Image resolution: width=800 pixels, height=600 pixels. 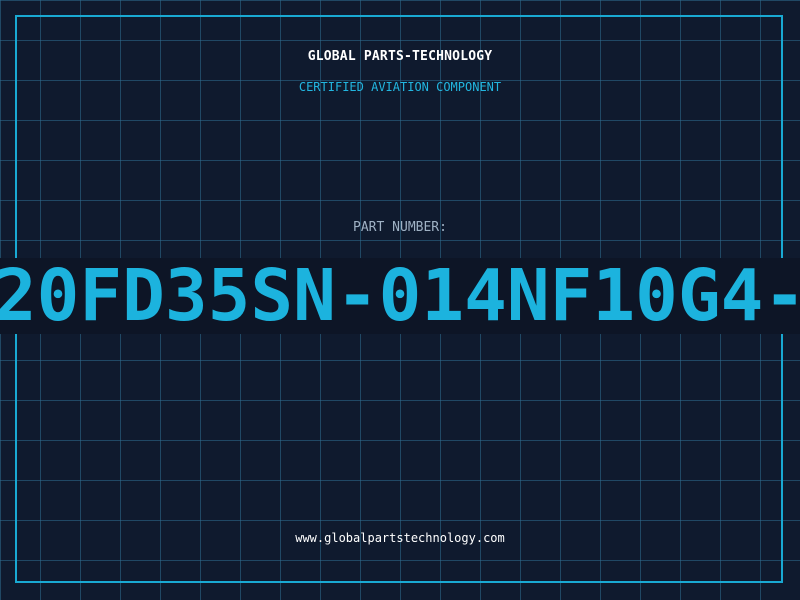 I want to click on part-number-label: PART NUMBER:, so click(x=400, y=227).